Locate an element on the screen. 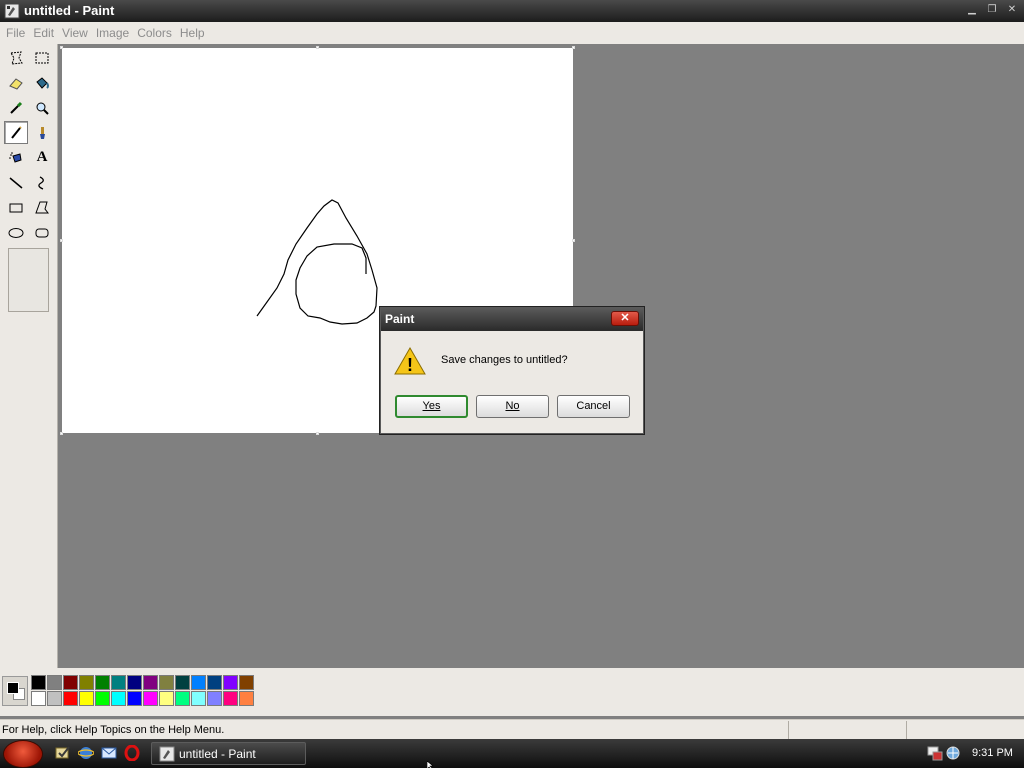  cancel-button: Cancel is located at coordinates (593, 406).